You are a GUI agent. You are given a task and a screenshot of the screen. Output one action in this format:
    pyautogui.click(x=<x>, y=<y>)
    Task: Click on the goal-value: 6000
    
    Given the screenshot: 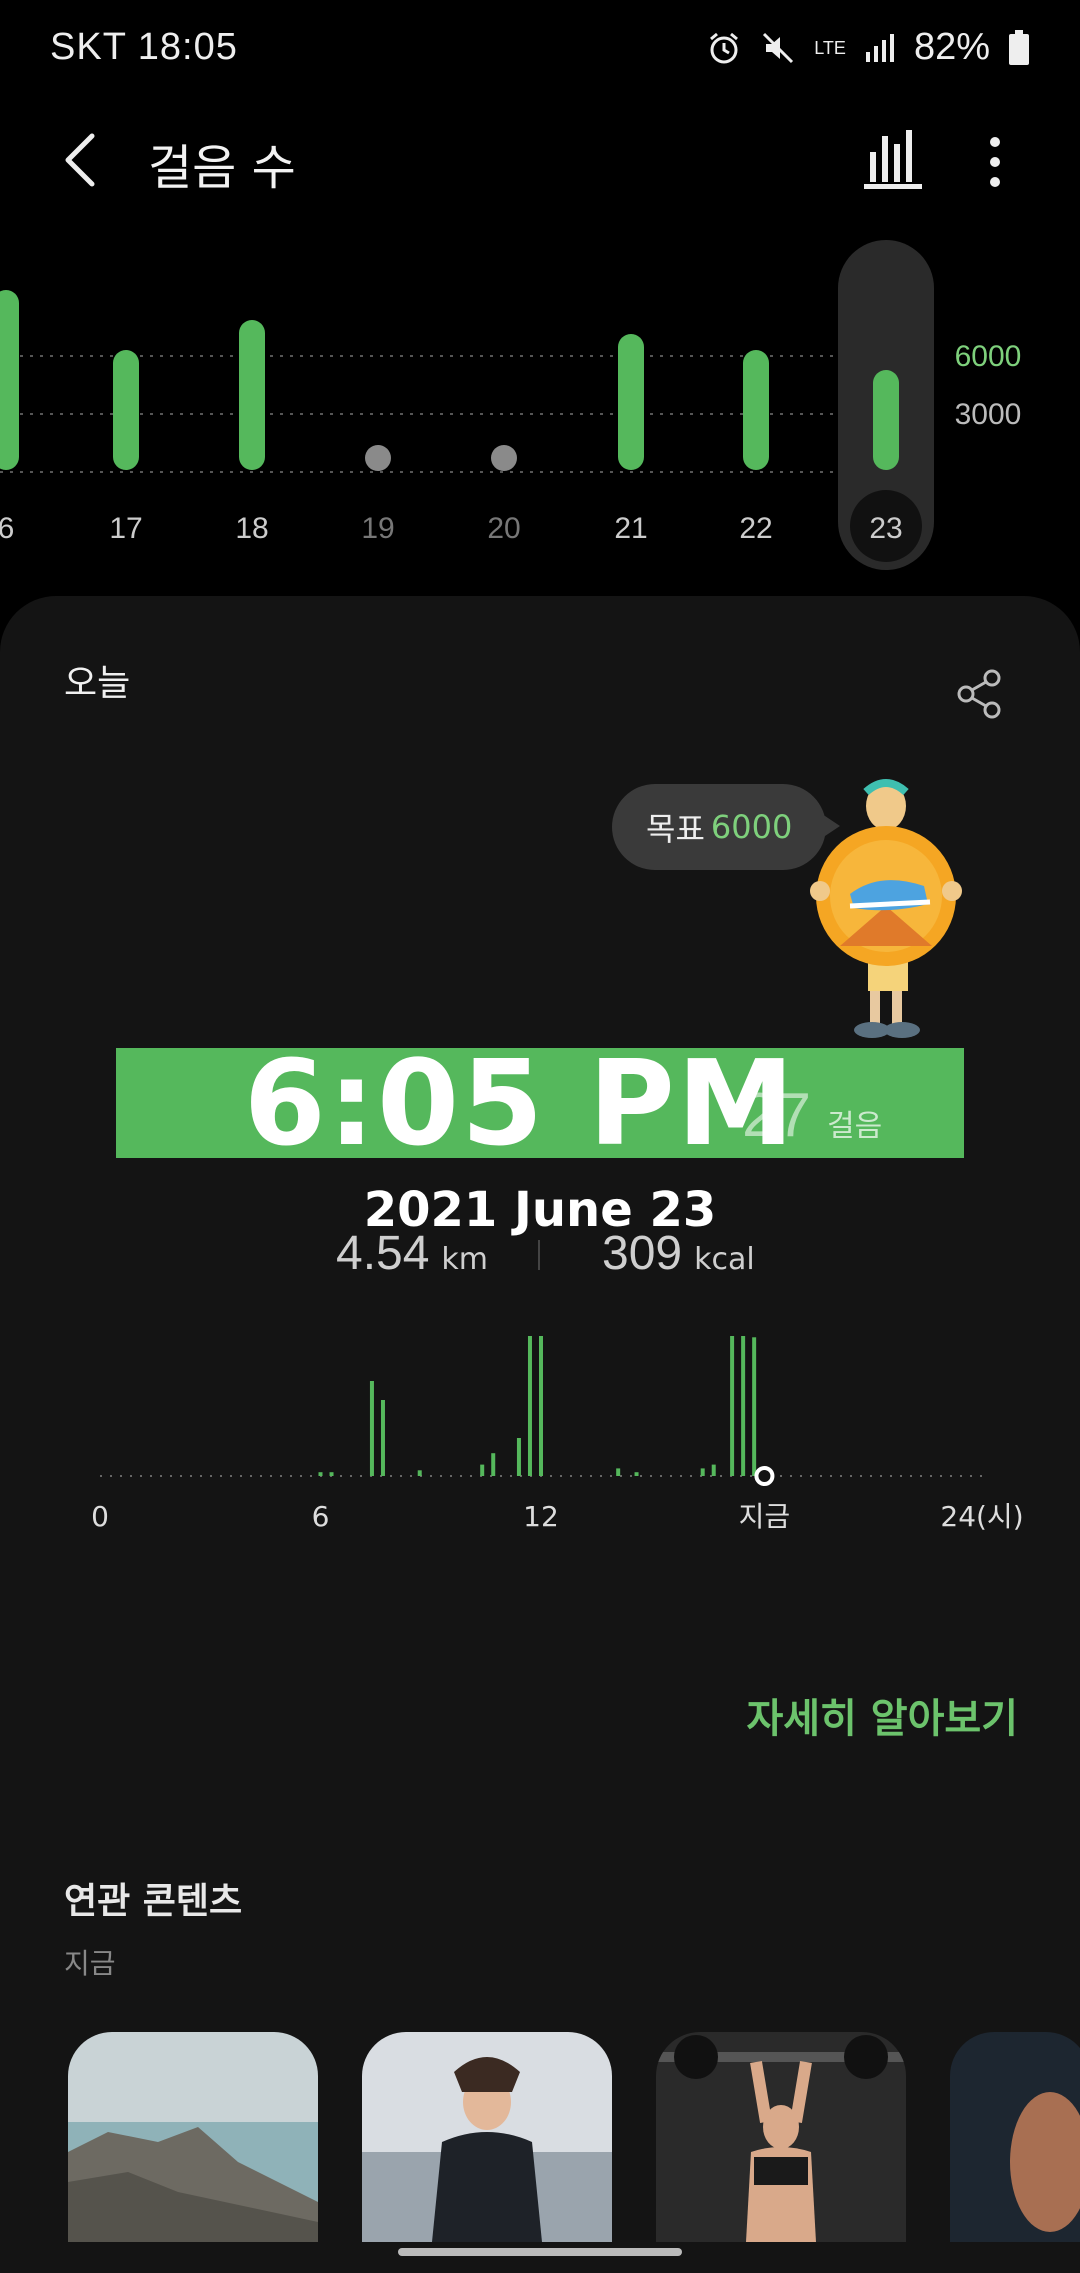 What is the action you would take?
    pyautogui.click(x=751, y=827)
    